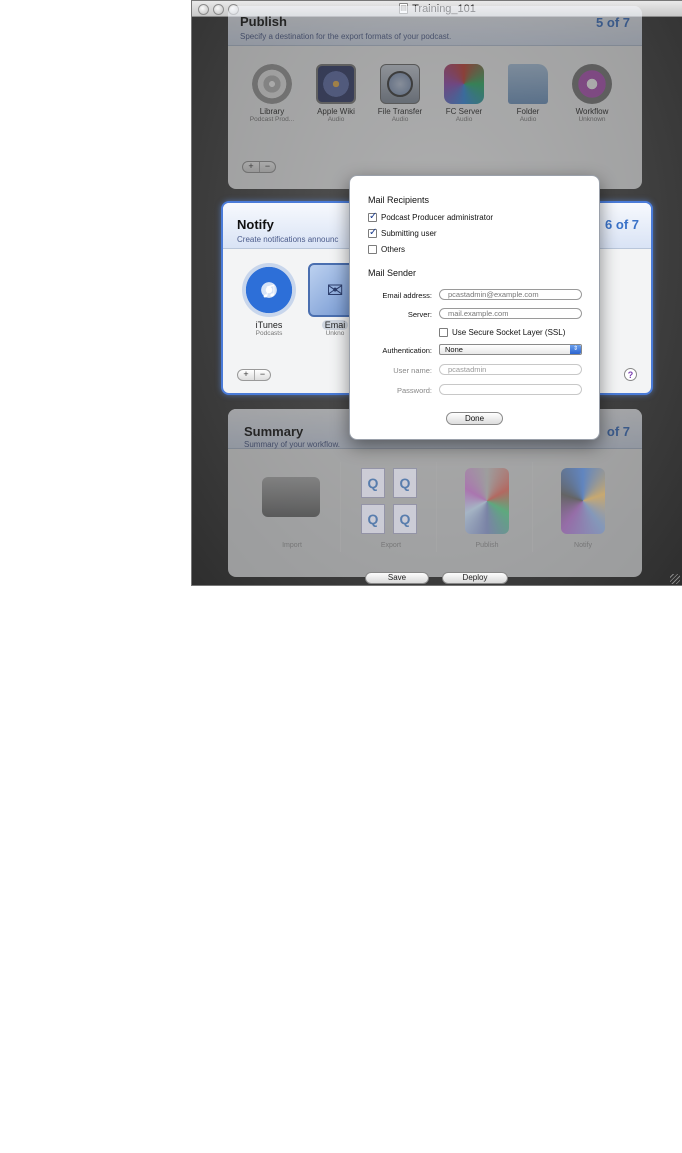  Describe the element at coordinates (487, 501) in the screenshot. I see `publish-destinations-icon` at that location.